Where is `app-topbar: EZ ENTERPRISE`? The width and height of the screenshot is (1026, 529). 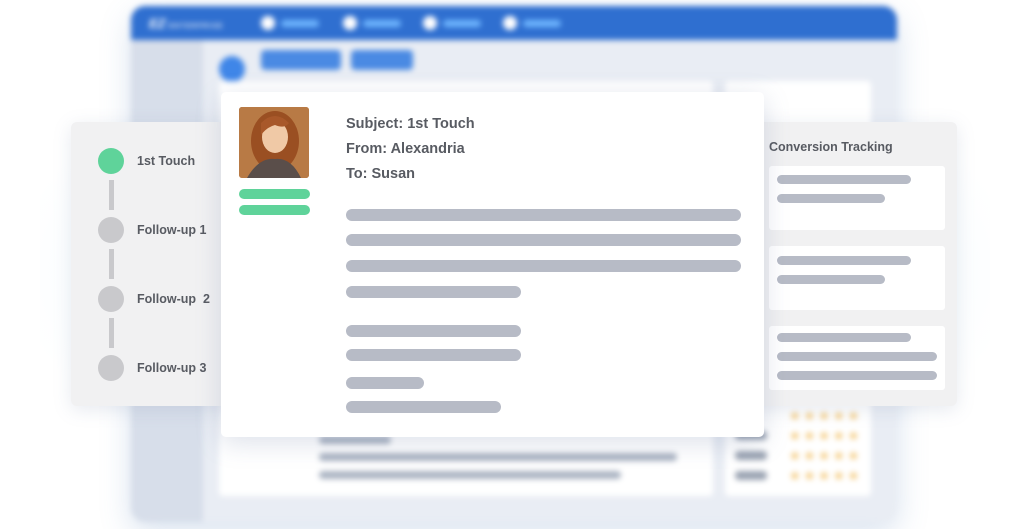
app-topbar: EZ ENTERPRISE is located at coordinates (514, 23).